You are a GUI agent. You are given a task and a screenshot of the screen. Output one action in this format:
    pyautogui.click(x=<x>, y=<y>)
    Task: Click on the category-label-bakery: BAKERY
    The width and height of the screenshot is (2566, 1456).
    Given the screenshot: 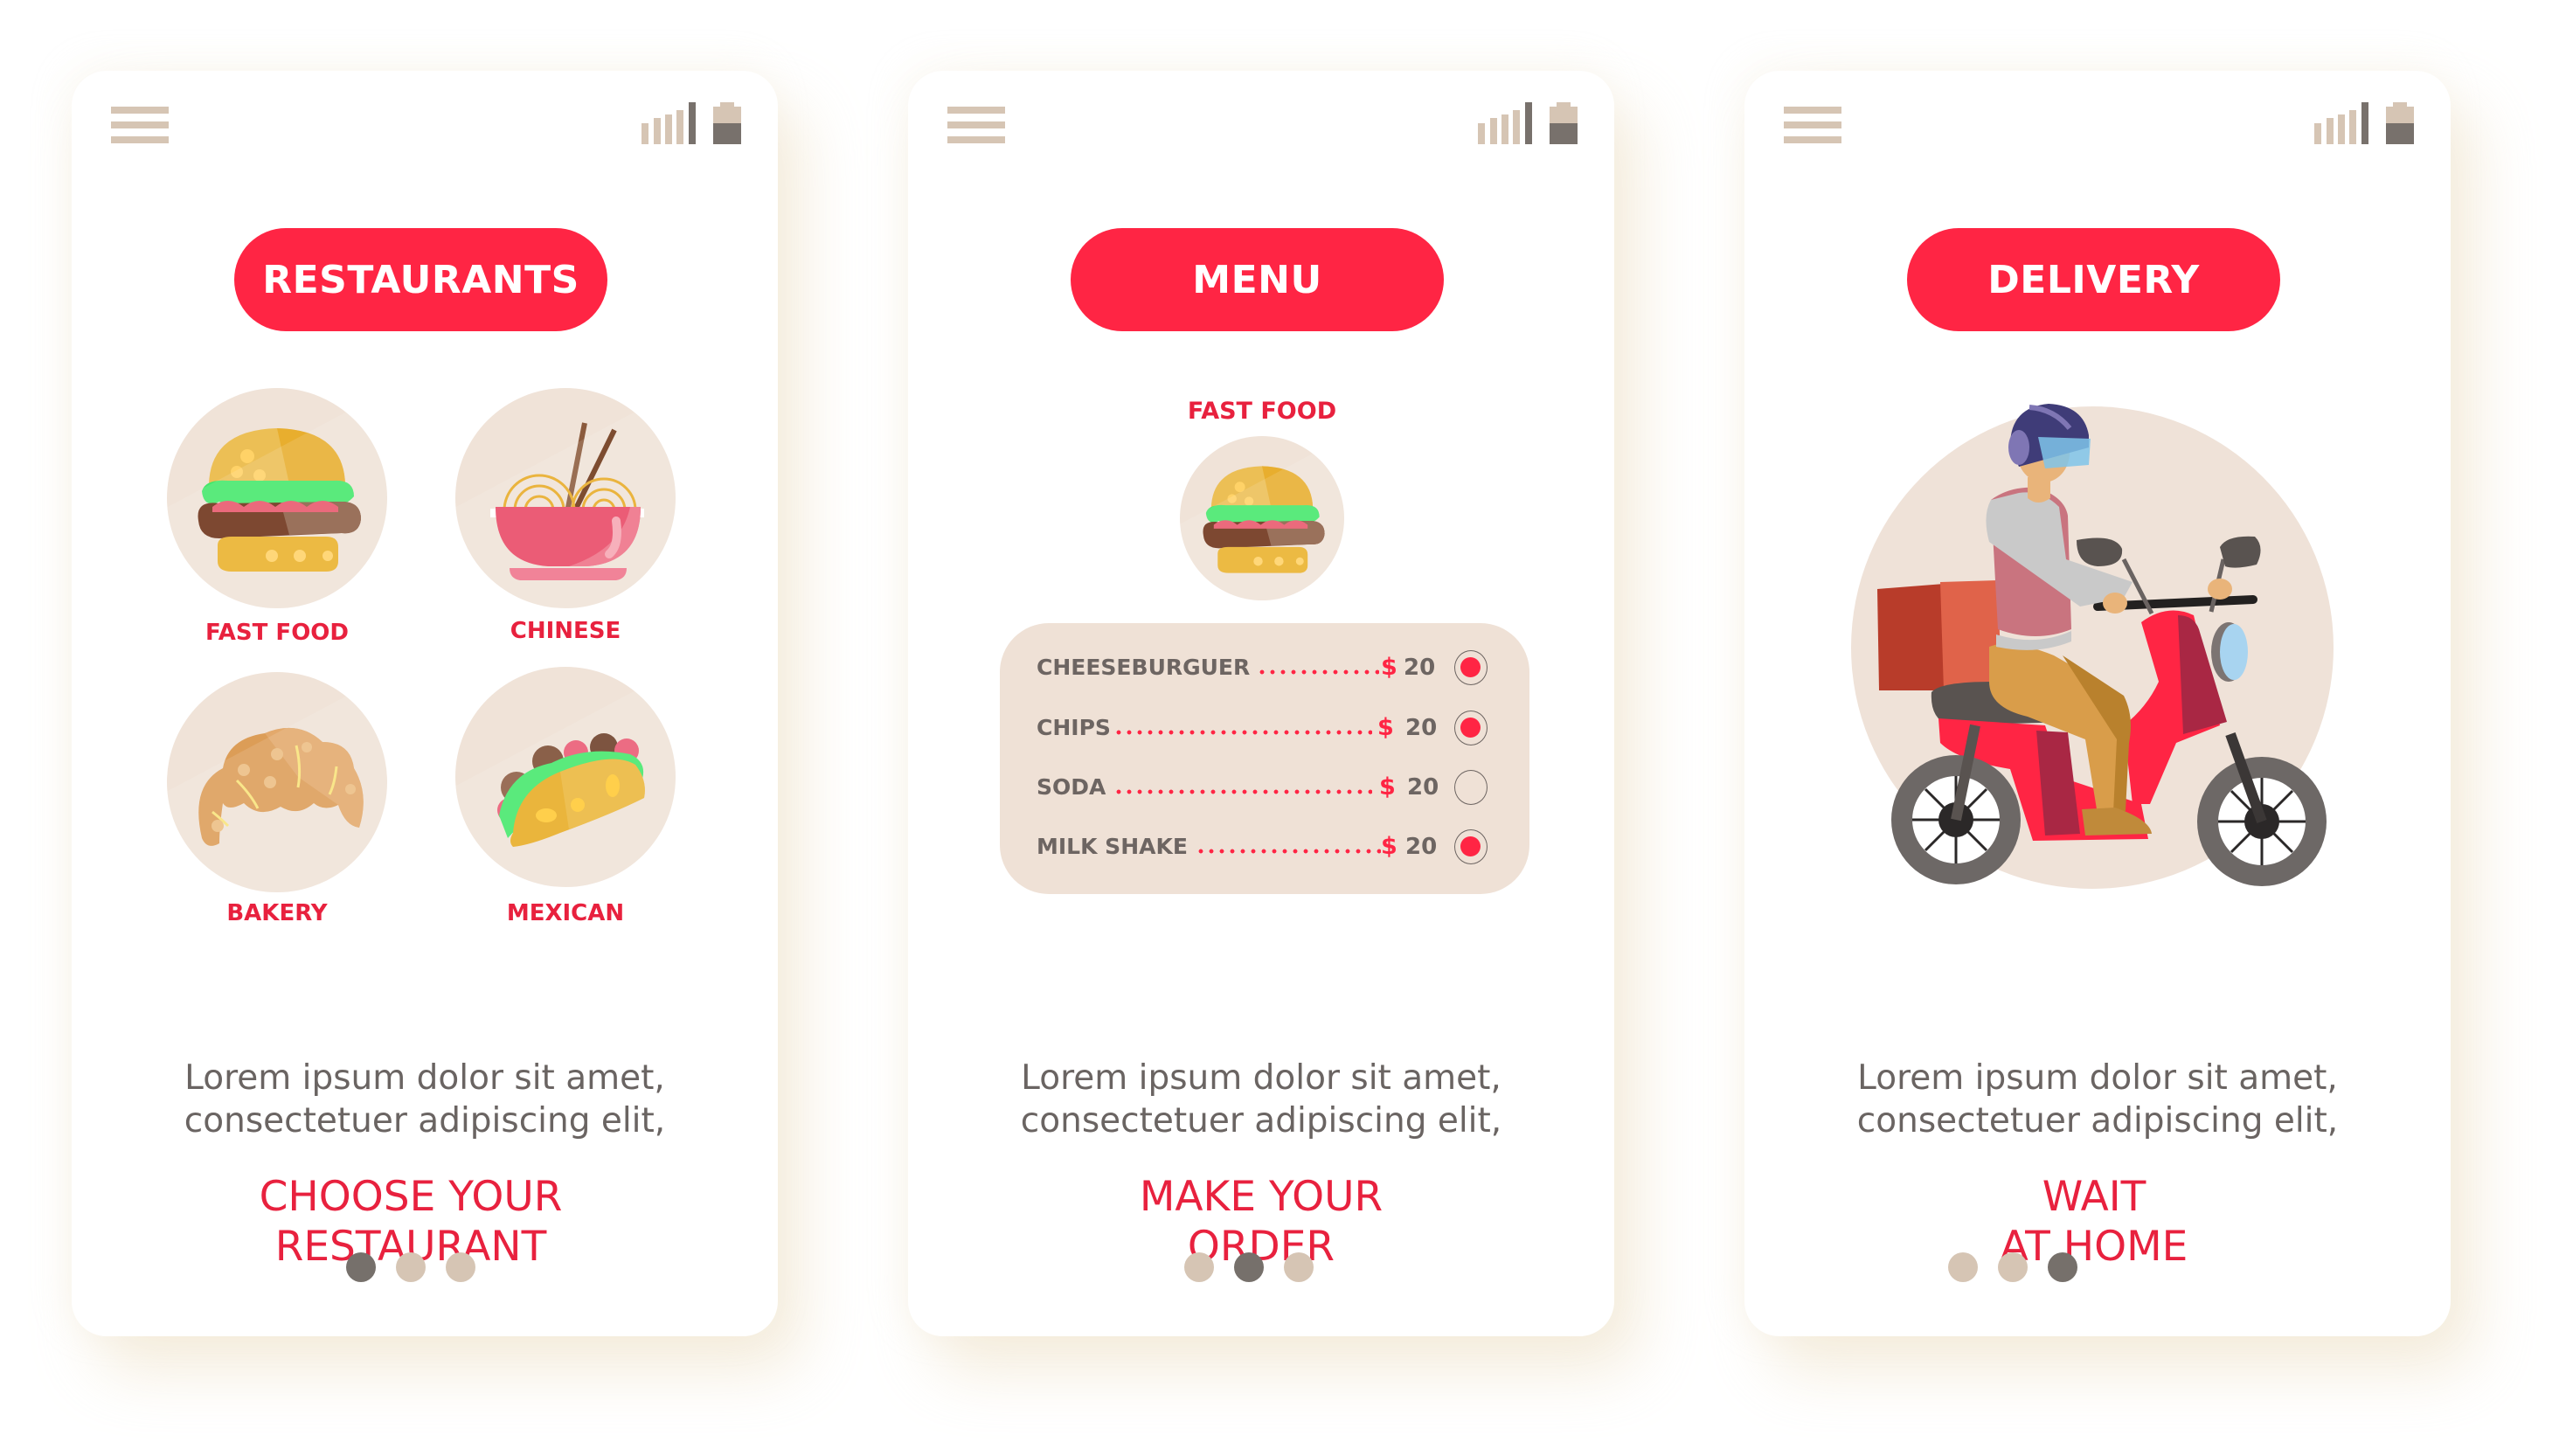 What is the action you would take?
    pyautogui.click(x=277, y=913)
    